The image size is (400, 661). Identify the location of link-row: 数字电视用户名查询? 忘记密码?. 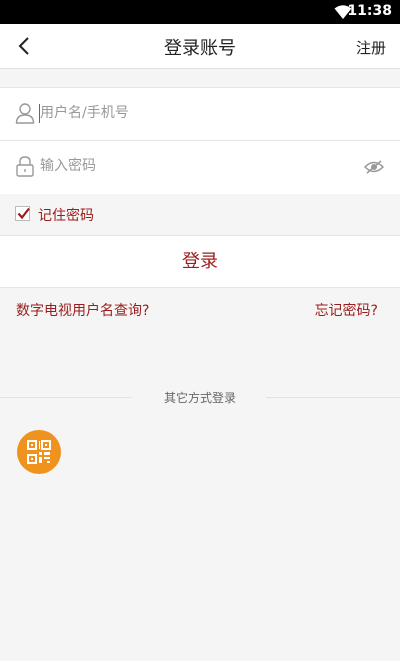
(200, 310).